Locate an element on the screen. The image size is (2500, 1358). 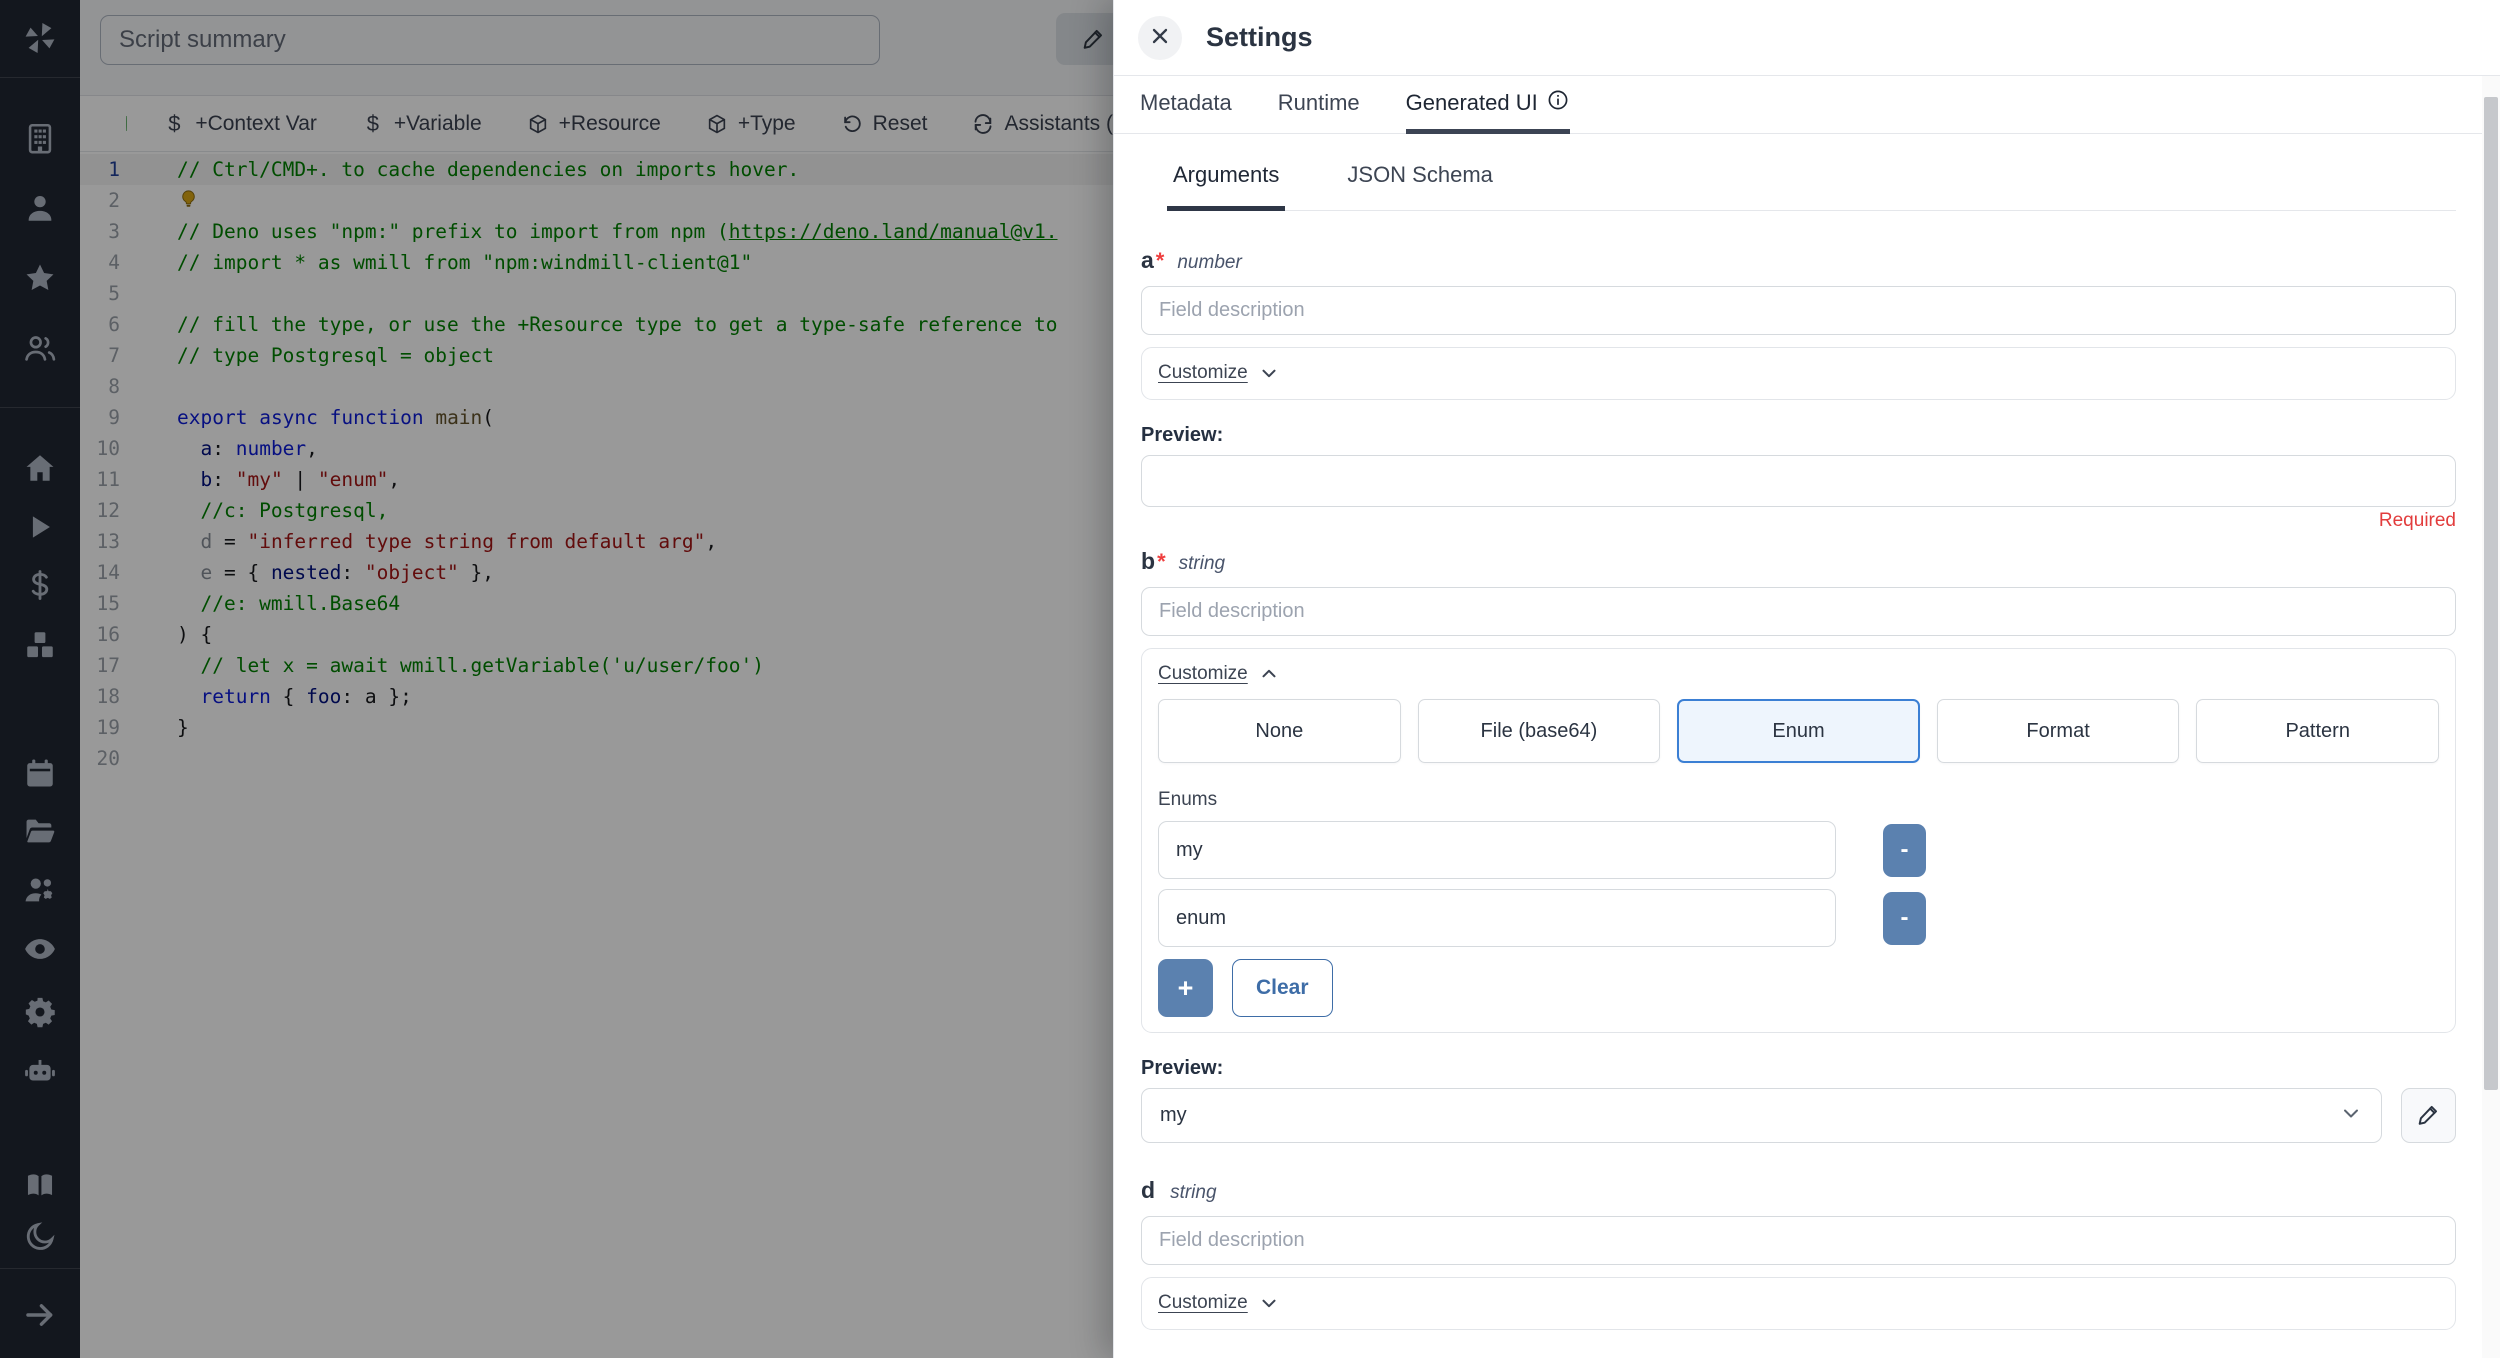
field-d-type: string is located at coordinates (1193, 1192).